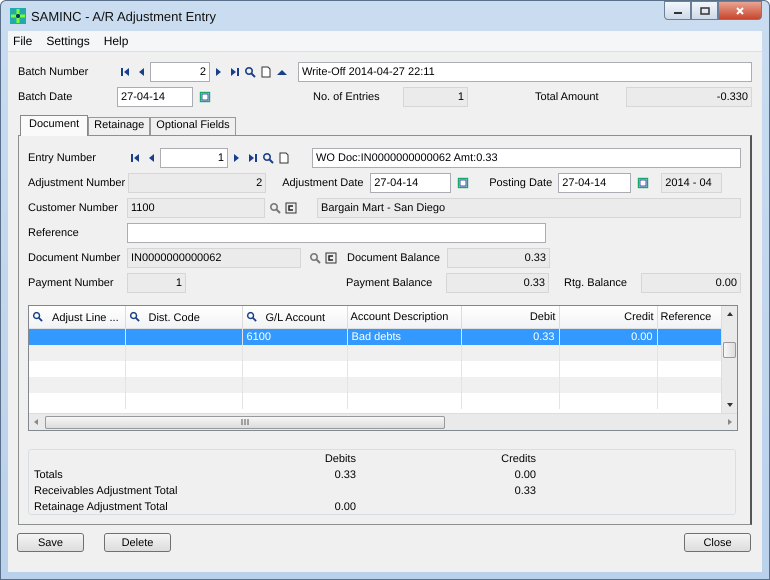  I want to click on maximize-button, so click(704, 10).